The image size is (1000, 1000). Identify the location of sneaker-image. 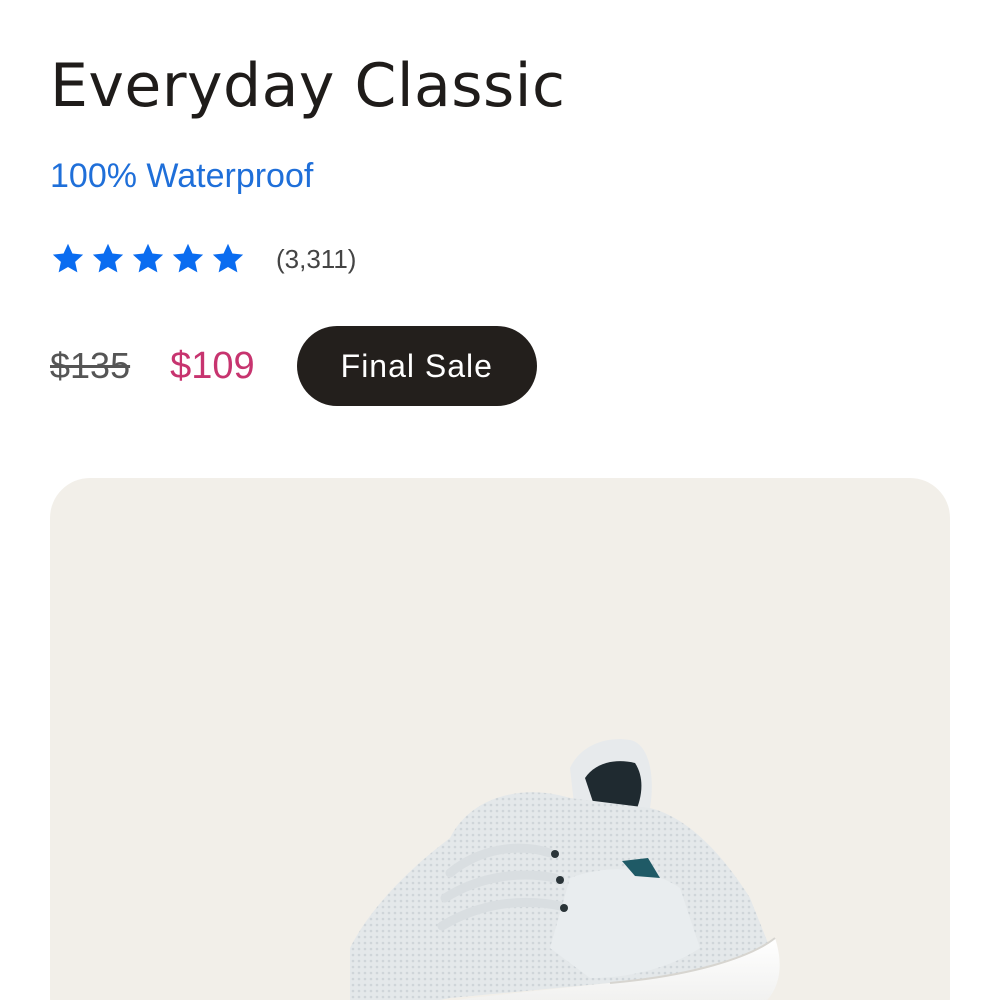
(565, 869).